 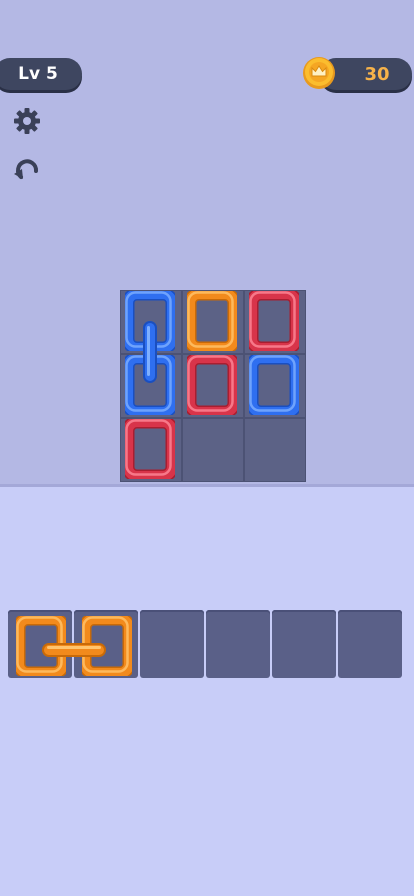 I want to click on level-indicator: Lv 5, so click(x=41, y=74).